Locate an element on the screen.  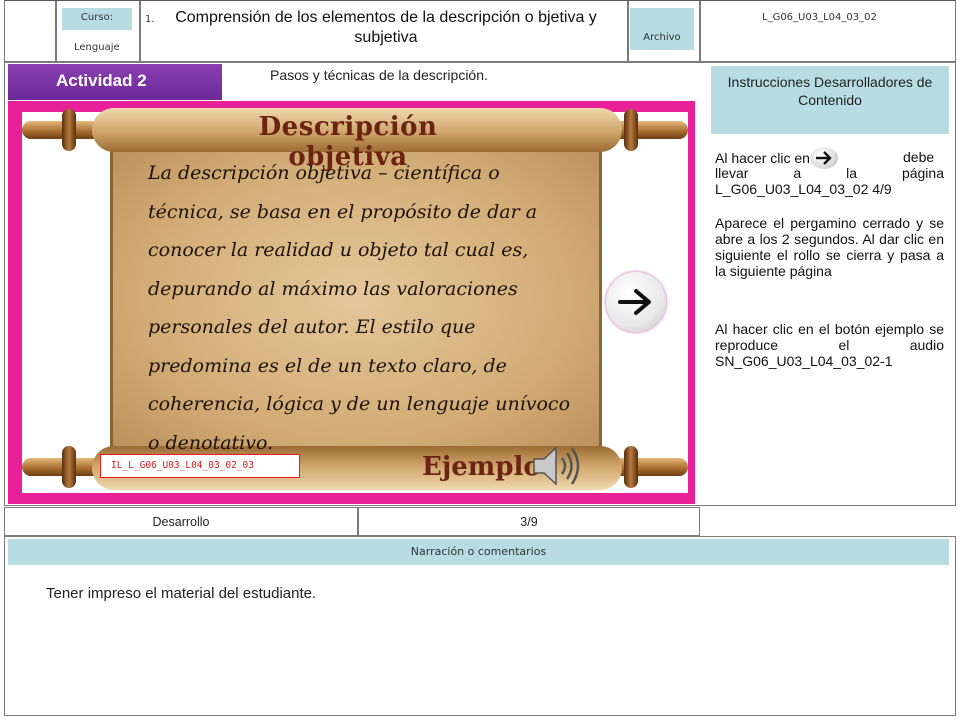
scroll-bottom-knob-left is located at coordinates (69, 467).